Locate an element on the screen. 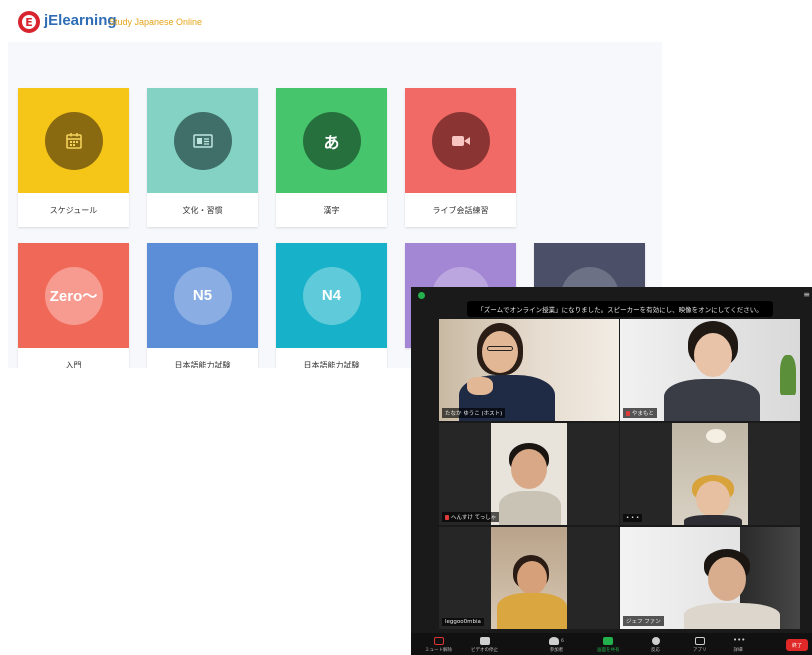 The height and width of the screenshot is (655, 812). n4-badge: N4 is located at coordinates (331, 295).